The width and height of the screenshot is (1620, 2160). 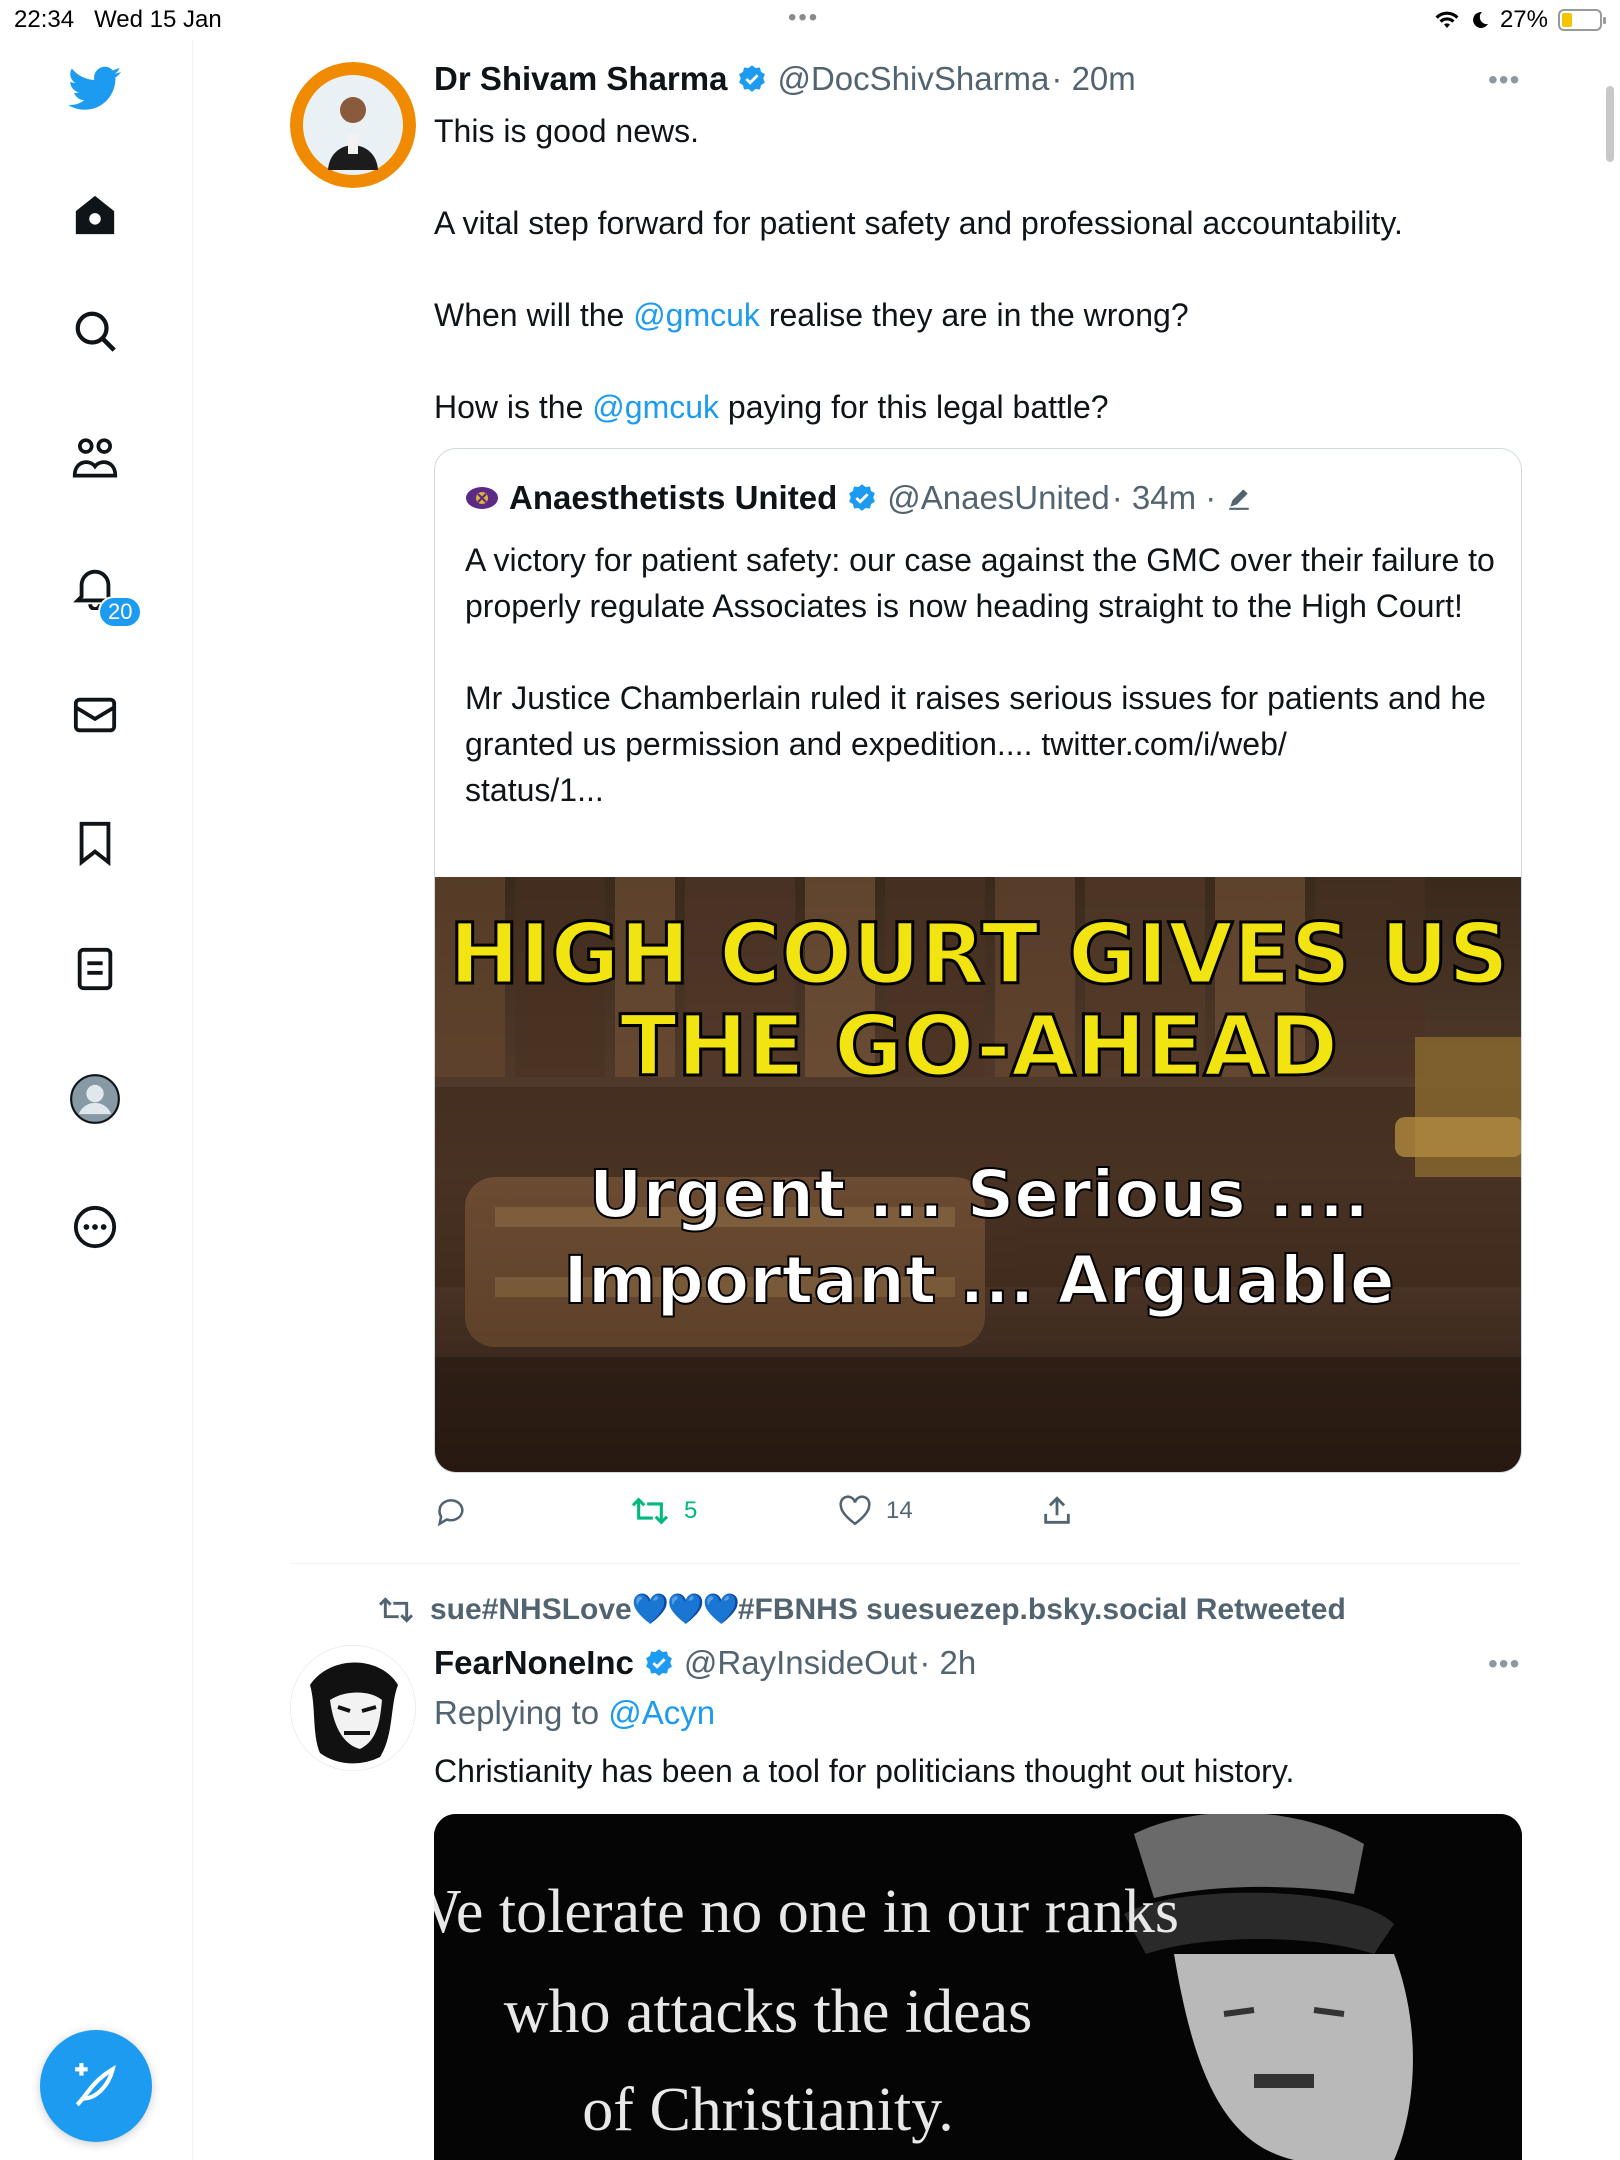 What do you see at coordinates (998, 498) in the screenshot?
I see `quote-author-handle: @AnaesUnited` at bounding box center [998, 498].